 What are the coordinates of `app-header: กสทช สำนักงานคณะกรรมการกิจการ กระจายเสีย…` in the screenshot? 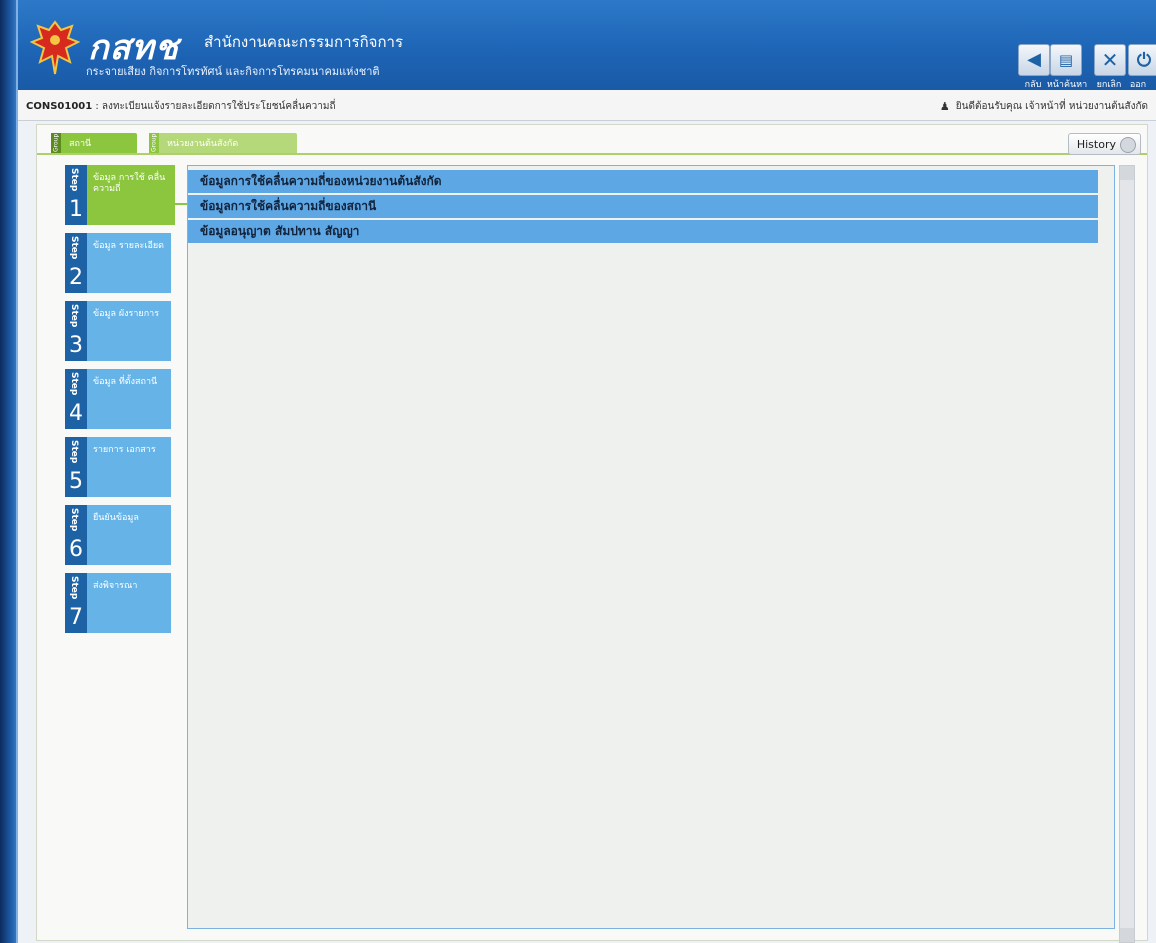 It's located at (587, 45).